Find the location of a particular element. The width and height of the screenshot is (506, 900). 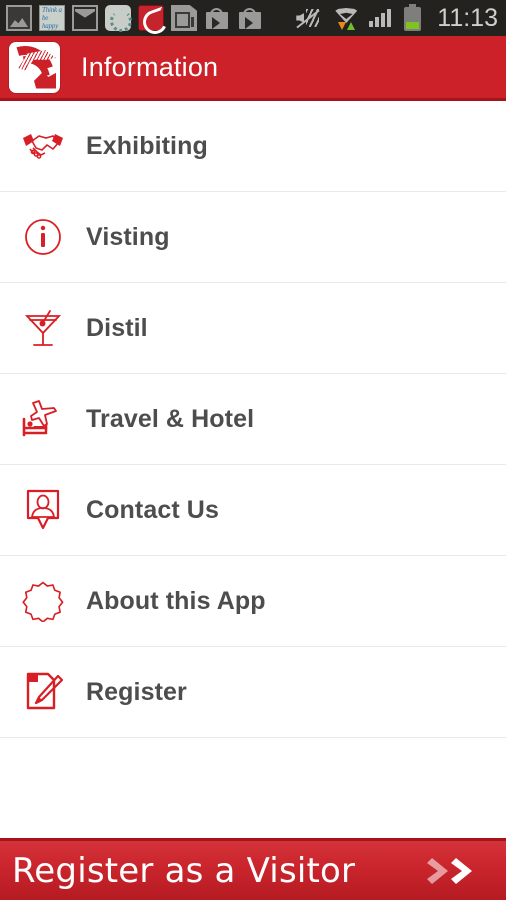

cta-label: Register as a Visitor is located at coordinates (184, 870).